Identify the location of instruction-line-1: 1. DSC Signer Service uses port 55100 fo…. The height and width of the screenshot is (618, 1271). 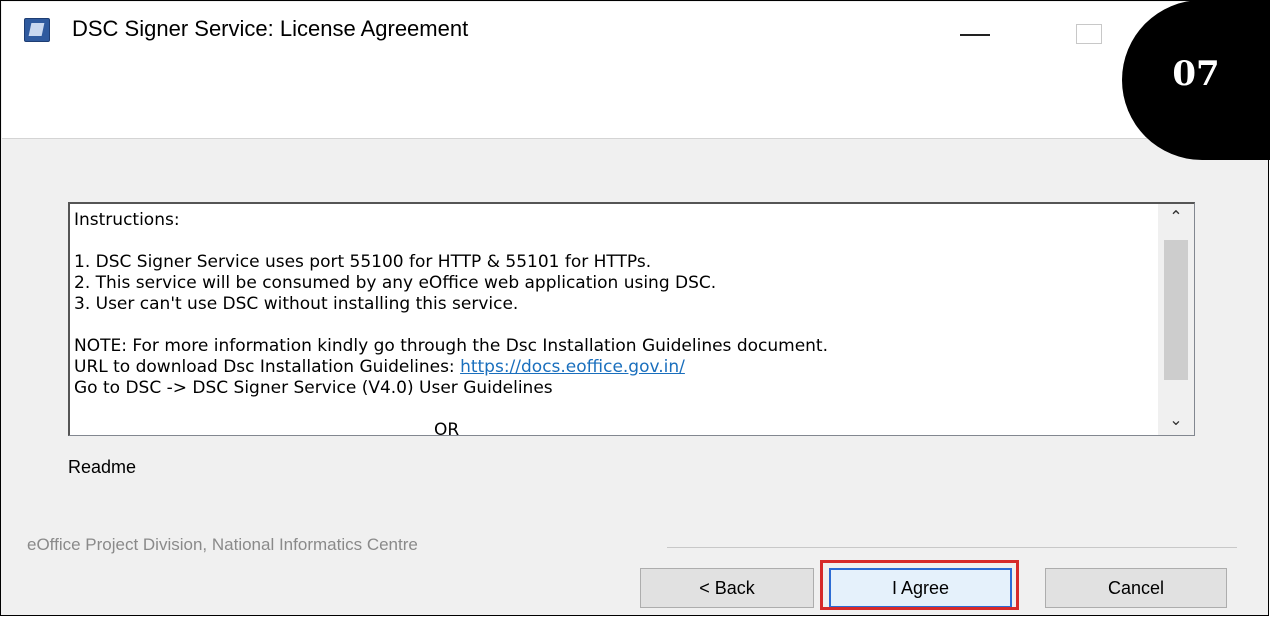
(363, 262).